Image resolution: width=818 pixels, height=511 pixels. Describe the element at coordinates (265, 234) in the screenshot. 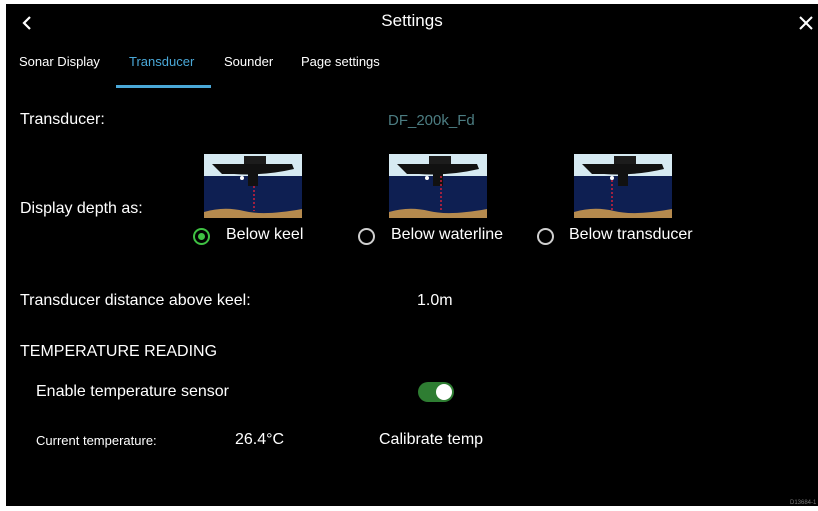

I see `radio-label: Below keel` at that location.